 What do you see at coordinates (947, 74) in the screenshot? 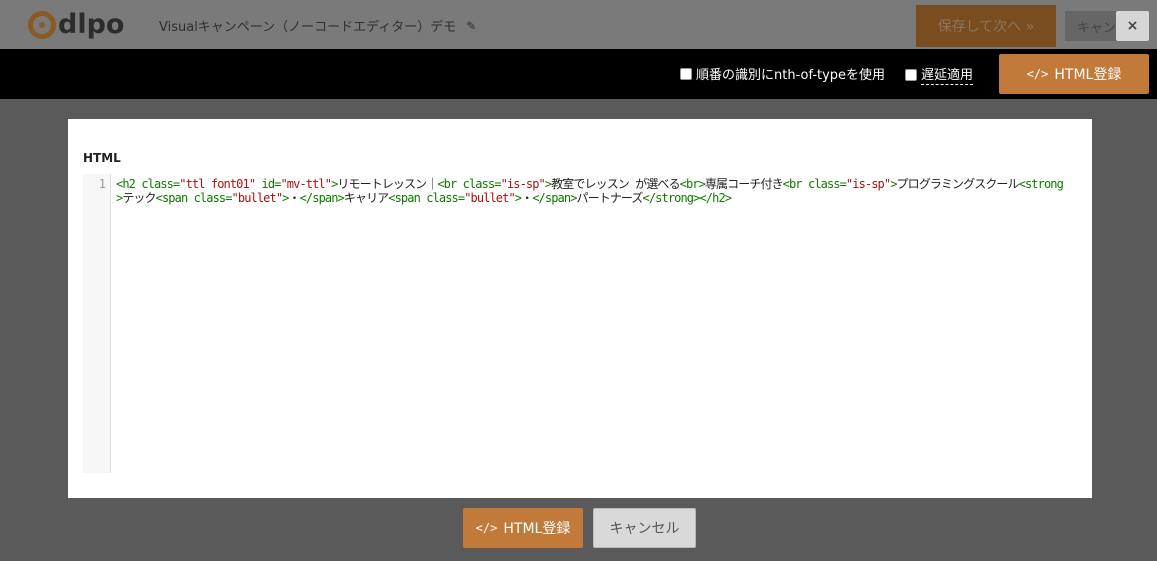
I see `delay-apply-label: 遅延適用` at bounding box center [947, 74].